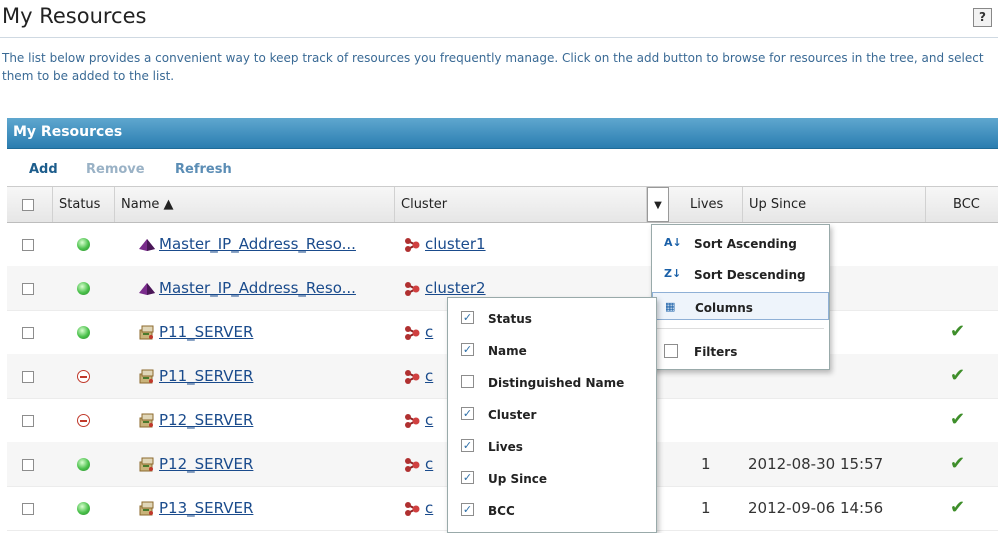  I want to click on remove-button: Remove, so click(115, 169).